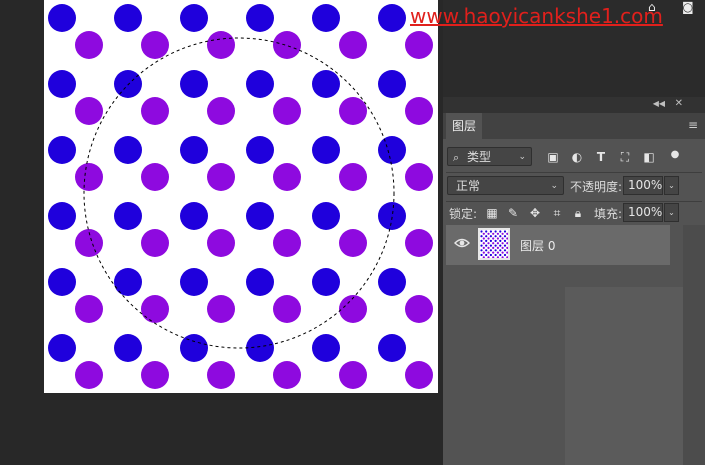 The height and width of the screenshot is (465, 705). Describe the element at coordinates (537, 245) in the screenshot. I see `layer-name: 图层 0` at that location.